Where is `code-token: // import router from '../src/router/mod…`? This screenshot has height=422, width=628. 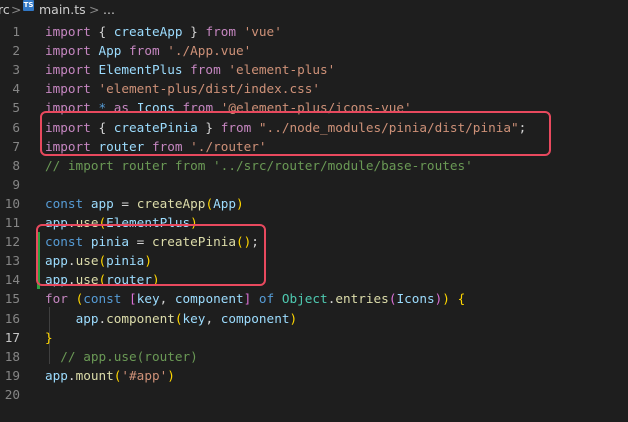 code-token: // import router from '../src/router/mod… is located at coordinates (259, 165).